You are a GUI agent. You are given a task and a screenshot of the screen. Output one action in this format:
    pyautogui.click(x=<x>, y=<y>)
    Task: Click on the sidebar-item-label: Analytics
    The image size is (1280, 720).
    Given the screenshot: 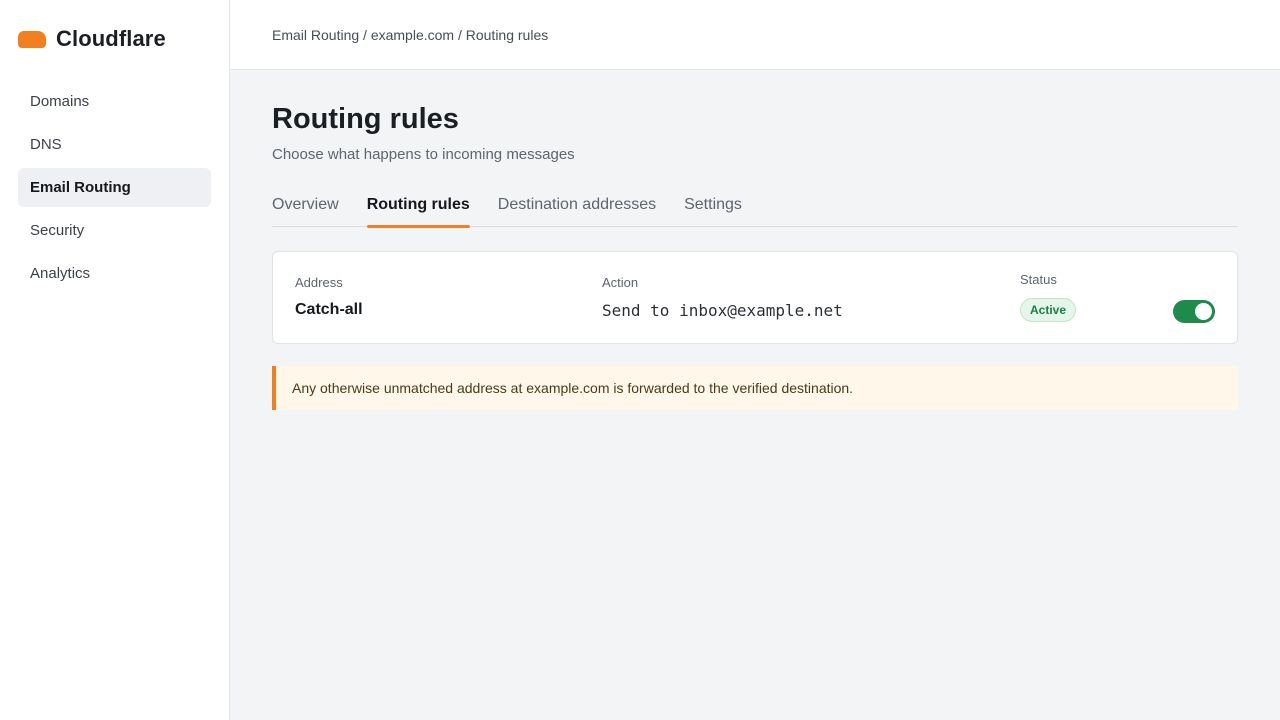 What is the action you would take?
    pyautogui.click(x=60, y=273)
    